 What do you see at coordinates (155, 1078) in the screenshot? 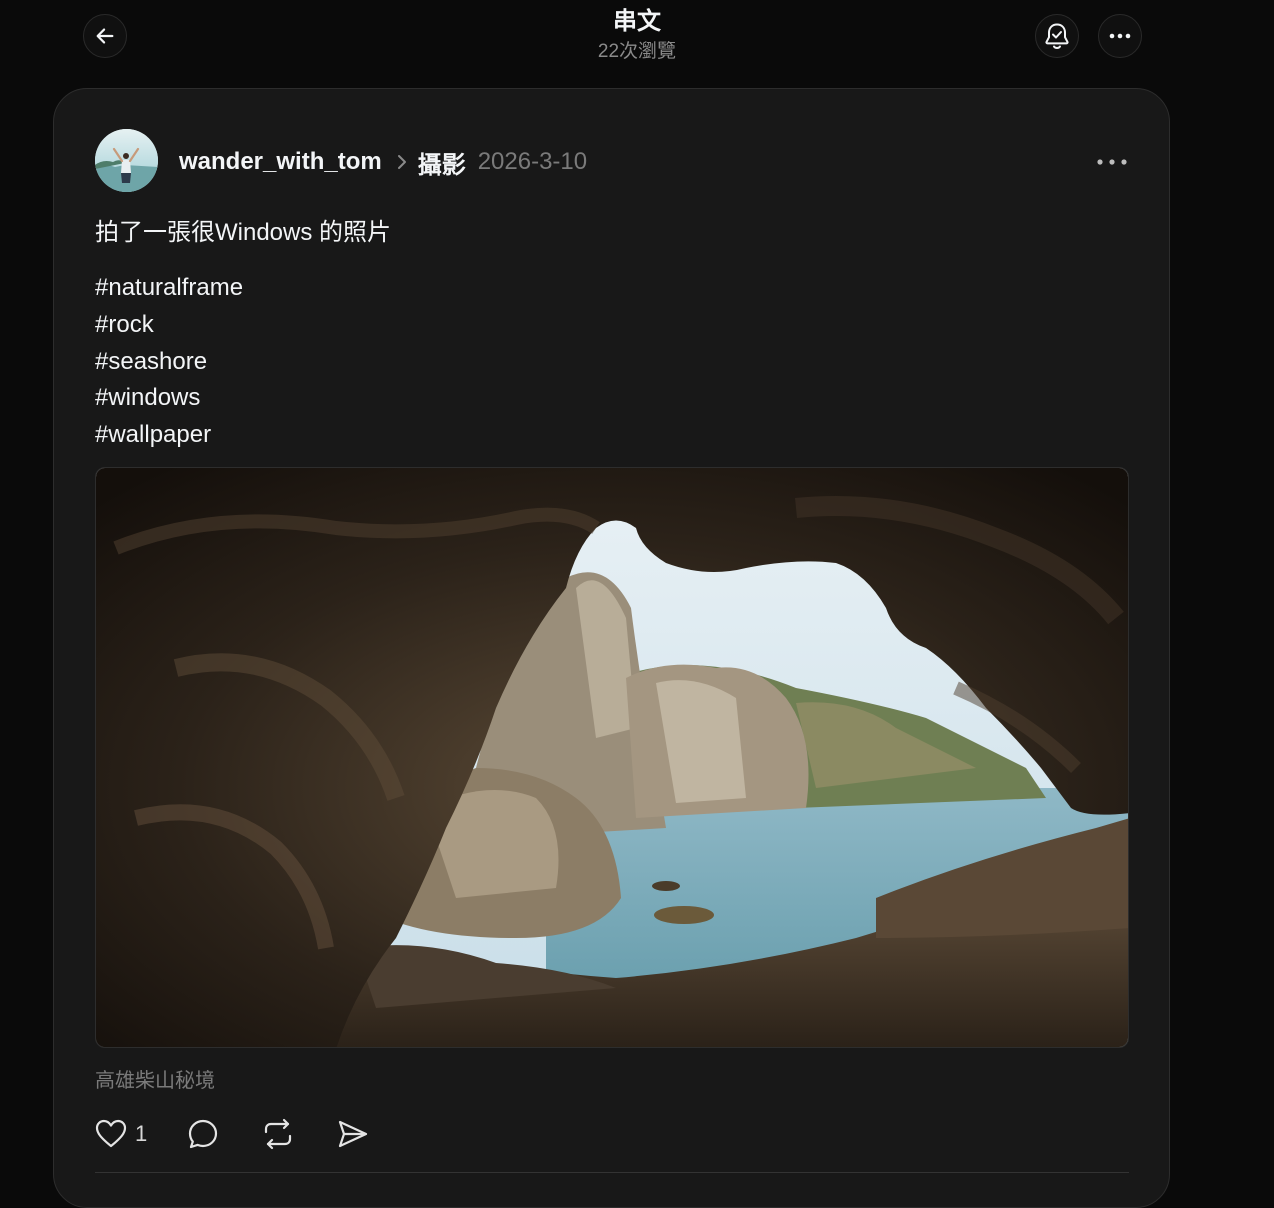
I see `location-label: 高雄柴山秘境` at bounding box center [155, 1078].